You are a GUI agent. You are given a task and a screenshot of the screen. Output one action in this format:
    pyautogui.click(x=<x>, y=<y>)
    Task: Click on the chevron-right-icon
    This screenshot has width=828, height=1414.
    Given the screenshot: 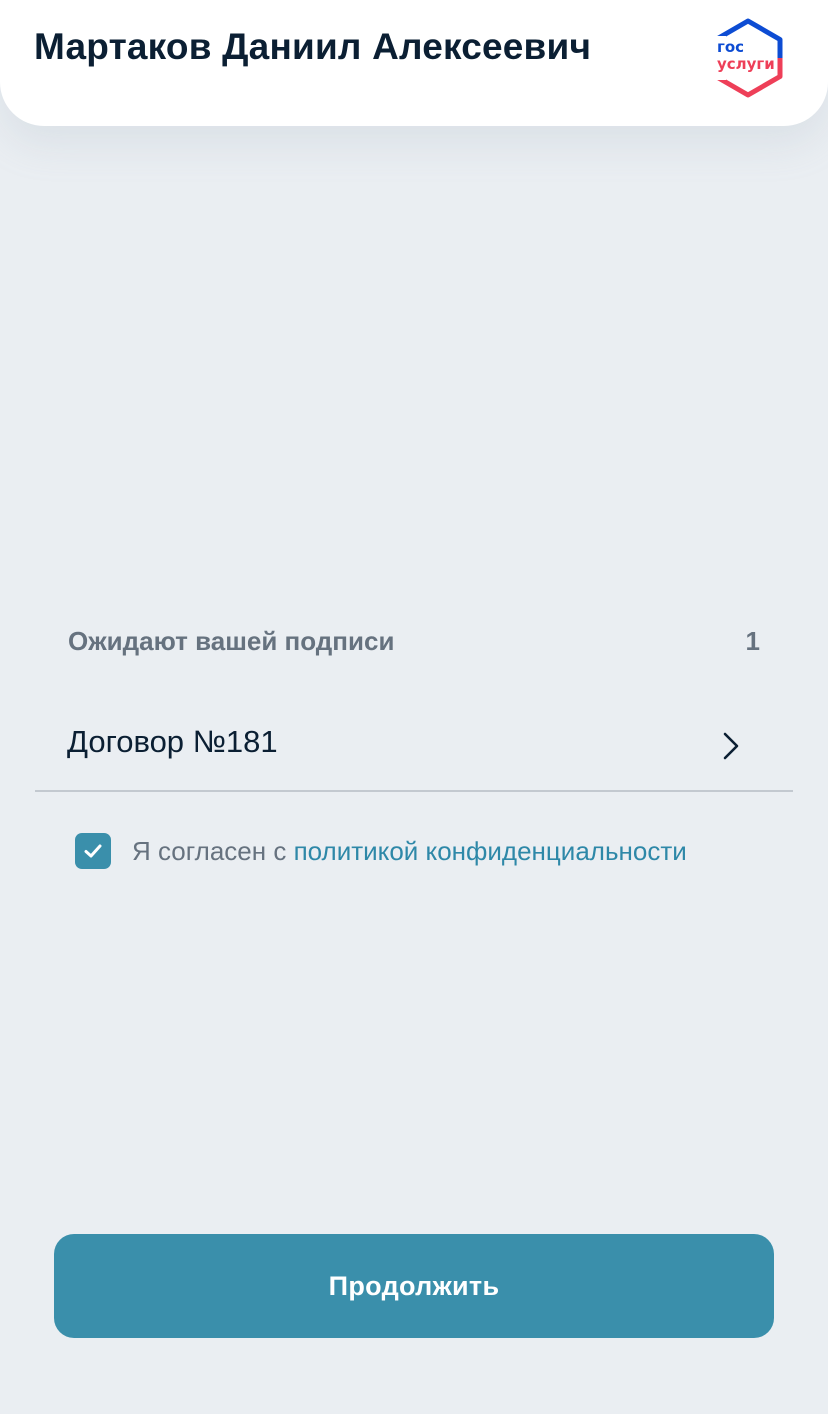 What is the action you would take?
    pyautogui.click(x=731, y=746)
    